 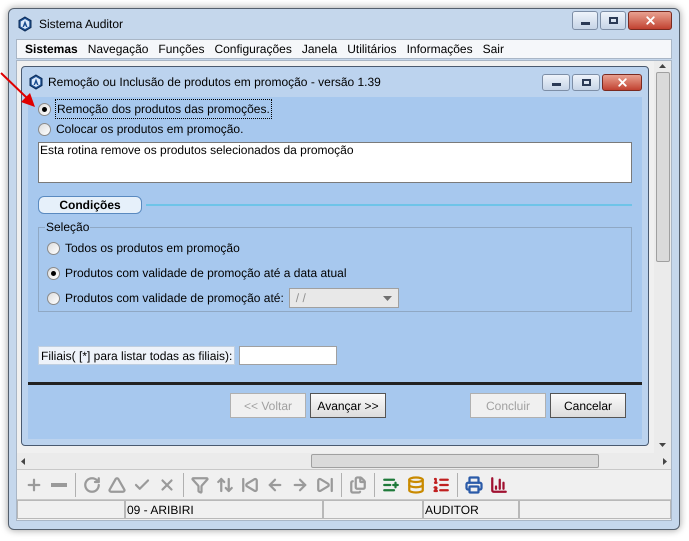 What do you see at coordinates (118, 49) in the screenshot?
I see `menu-item: Navegação` at bounding box center [118, 49].